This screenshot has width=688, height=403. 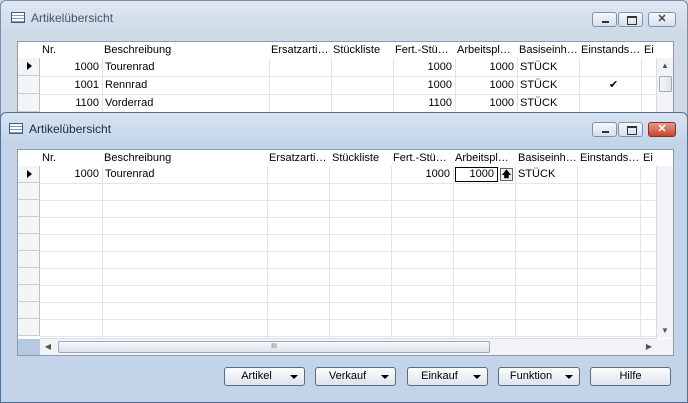 I want to click on scroll-thumb: III, so click(x=274, y=347).